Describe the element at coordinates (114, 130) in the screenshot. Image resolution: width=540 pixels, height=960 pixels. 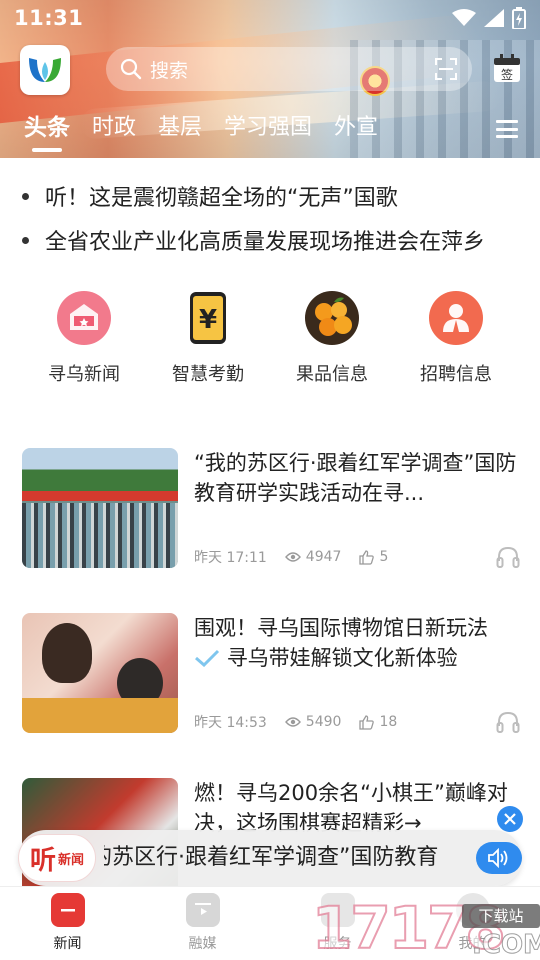
I see `tab-politics: 时政` at that location.